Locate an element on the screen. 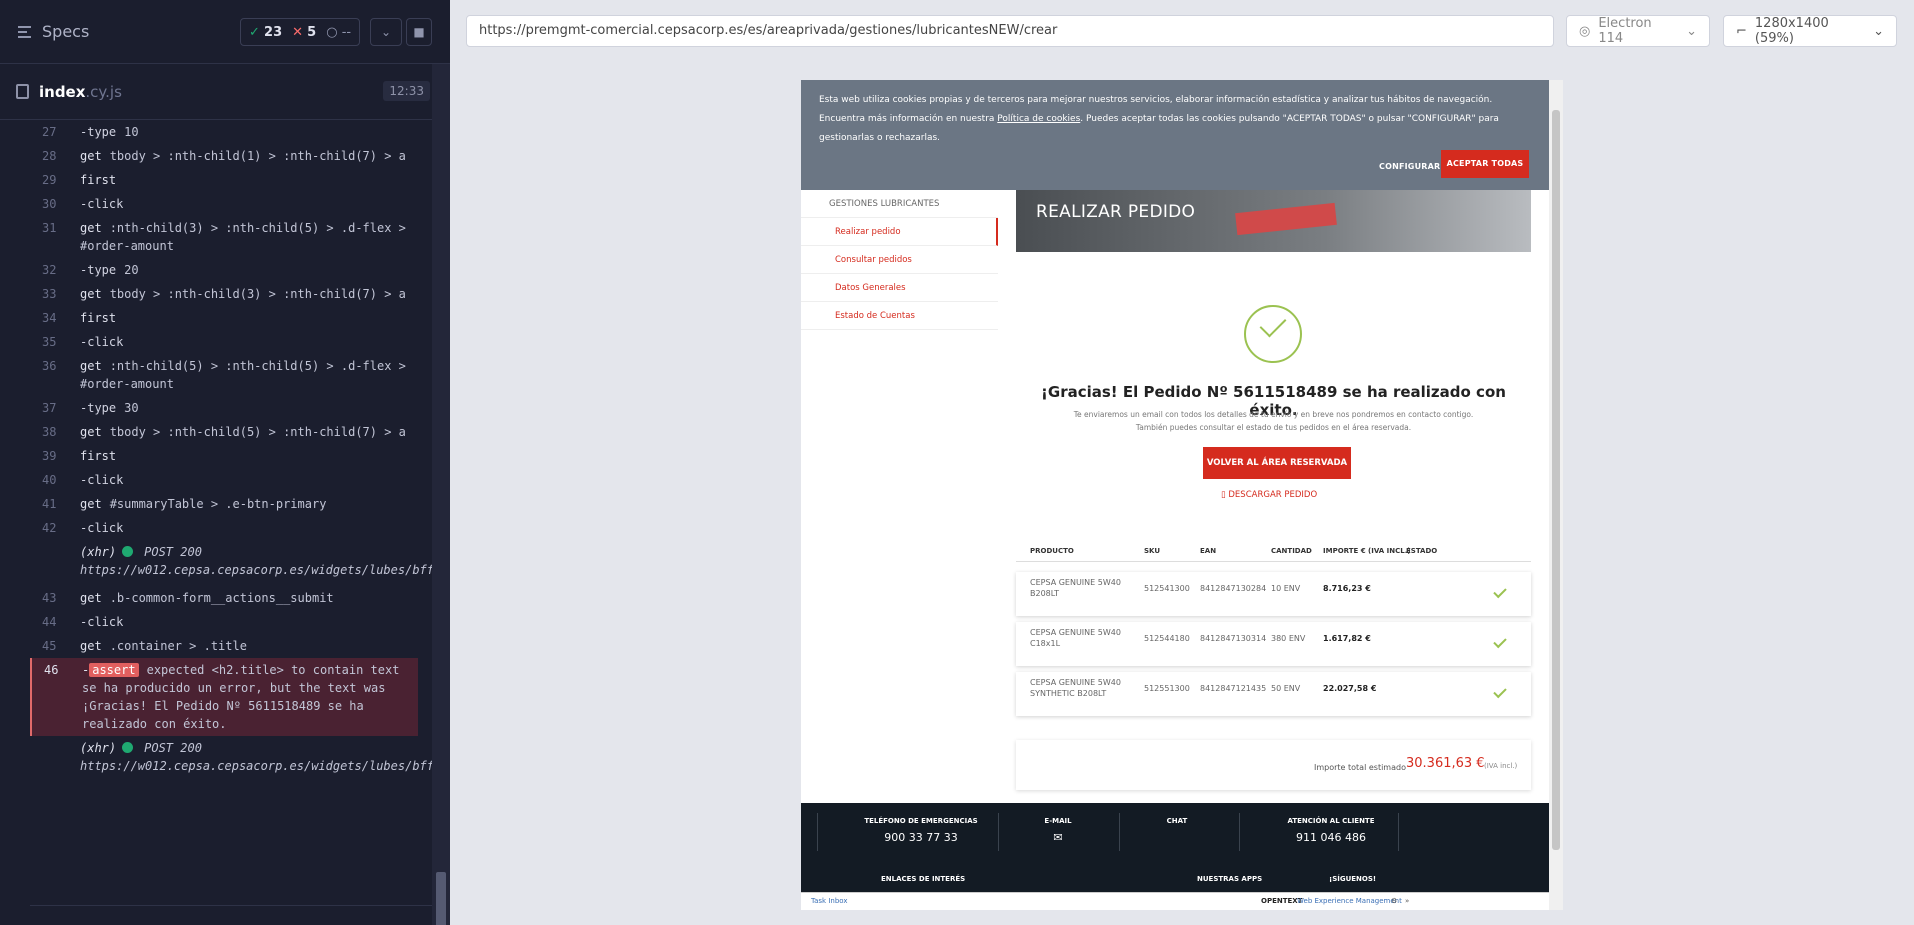 This screenshot has width=1914, height=925. total-label: Importe total estimado is located at coordinates (1360, 767).